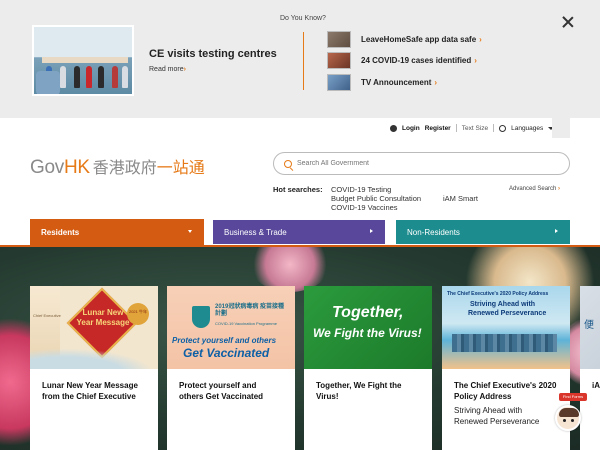 This screenshot has height=450, width=600. I want to click on tab-label: Business & Trade, so click(255, 232).